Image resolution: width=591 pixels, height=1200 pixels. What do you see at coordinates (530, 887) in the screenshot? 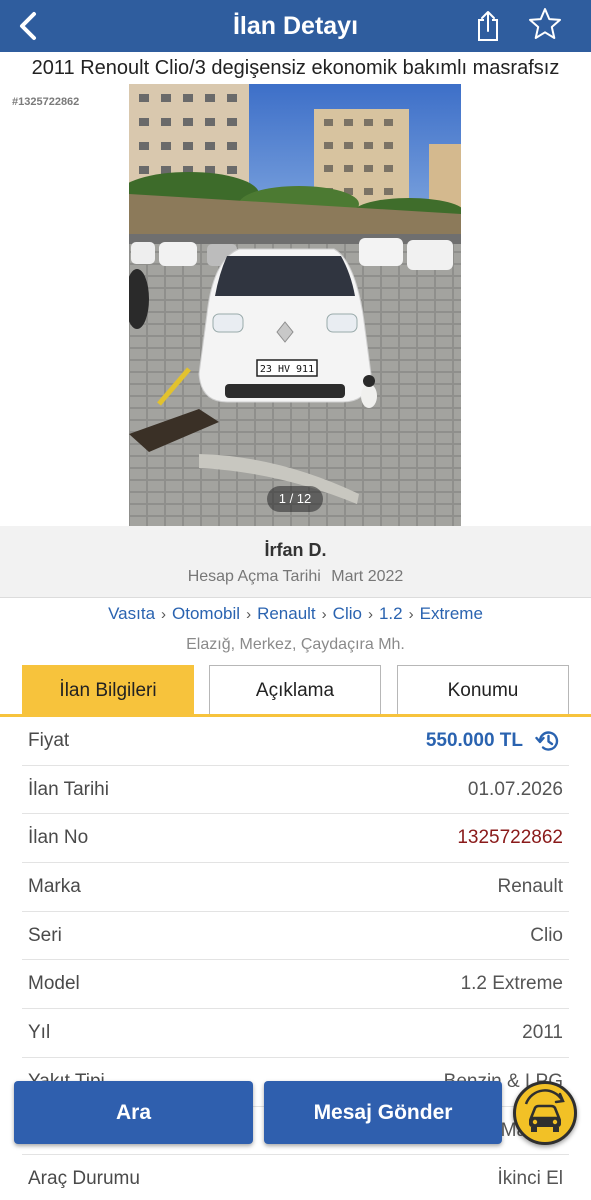
I see `detail-value: Renault` at bounding box center [530, 887].